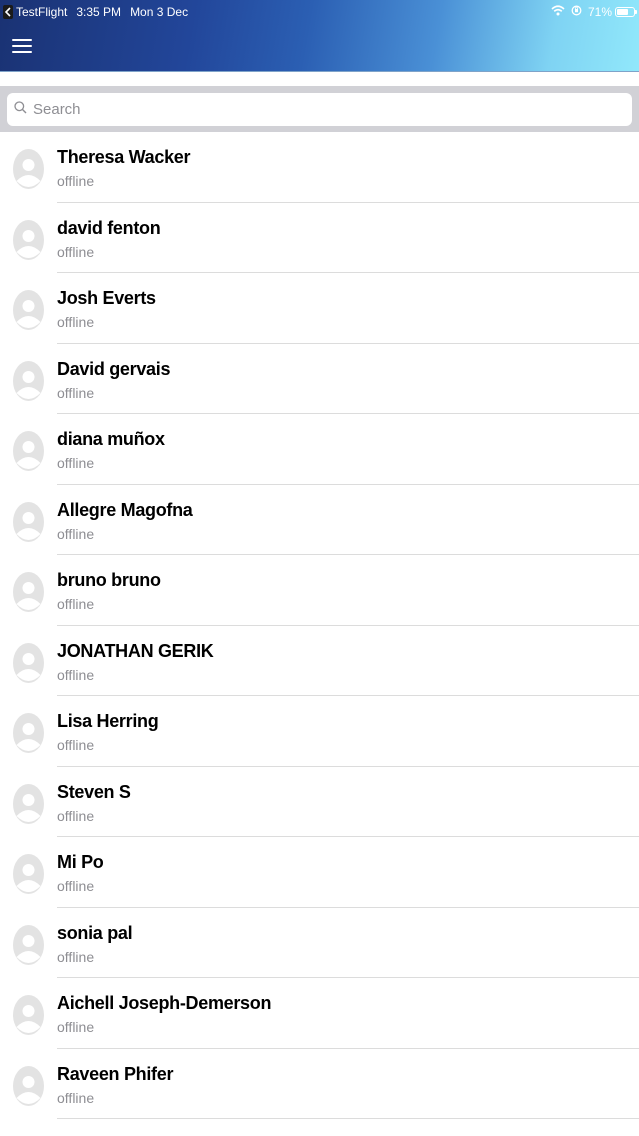  I want to click on contact-name: Josh Everts, so click(106, 298).